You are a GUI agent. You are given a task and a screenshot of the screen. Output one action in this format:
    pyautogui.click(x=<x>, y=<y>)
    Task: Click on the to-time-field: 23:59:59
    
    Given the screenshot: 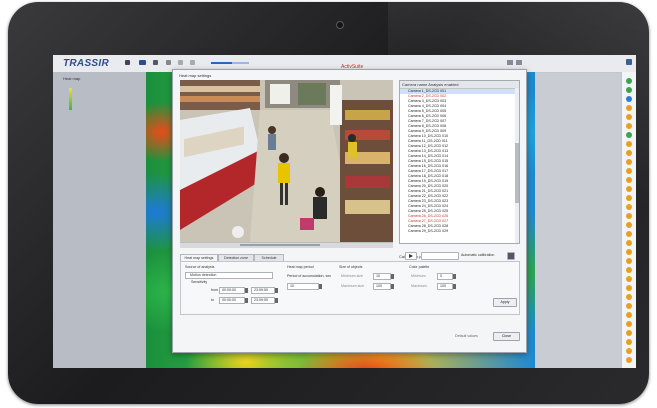 What is the action you would take?
    pyautogui.click(x=263, y=290)
    